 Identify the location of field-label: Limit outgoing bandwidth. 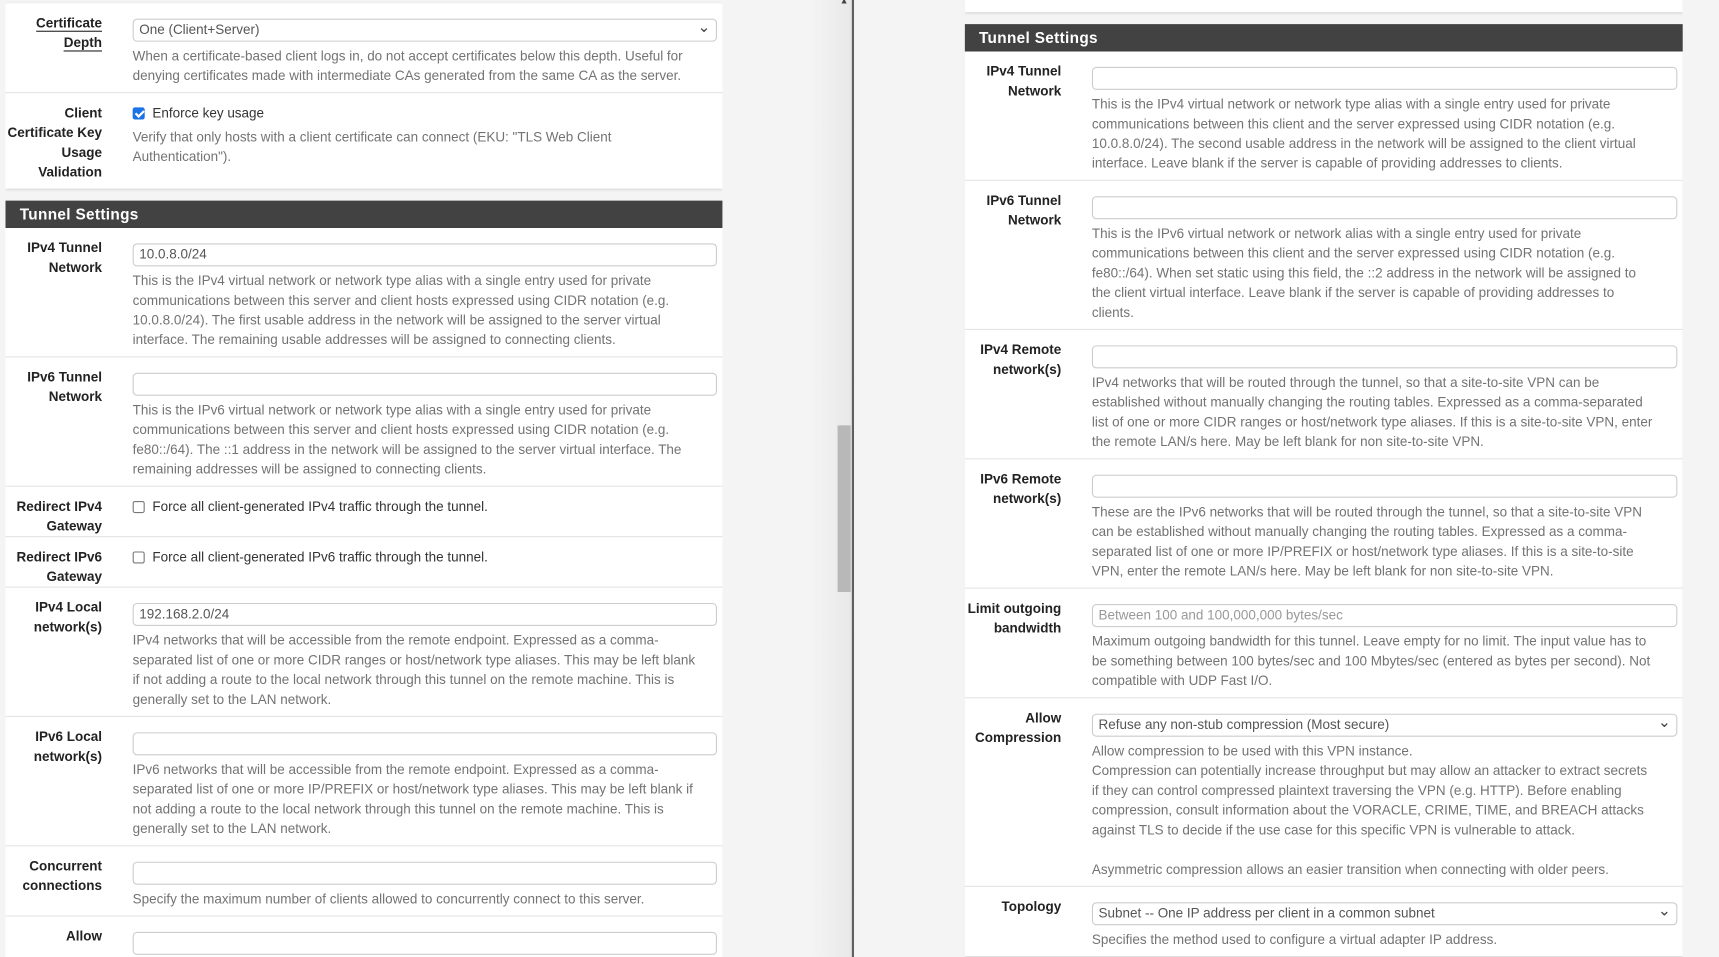
(1013, 645).